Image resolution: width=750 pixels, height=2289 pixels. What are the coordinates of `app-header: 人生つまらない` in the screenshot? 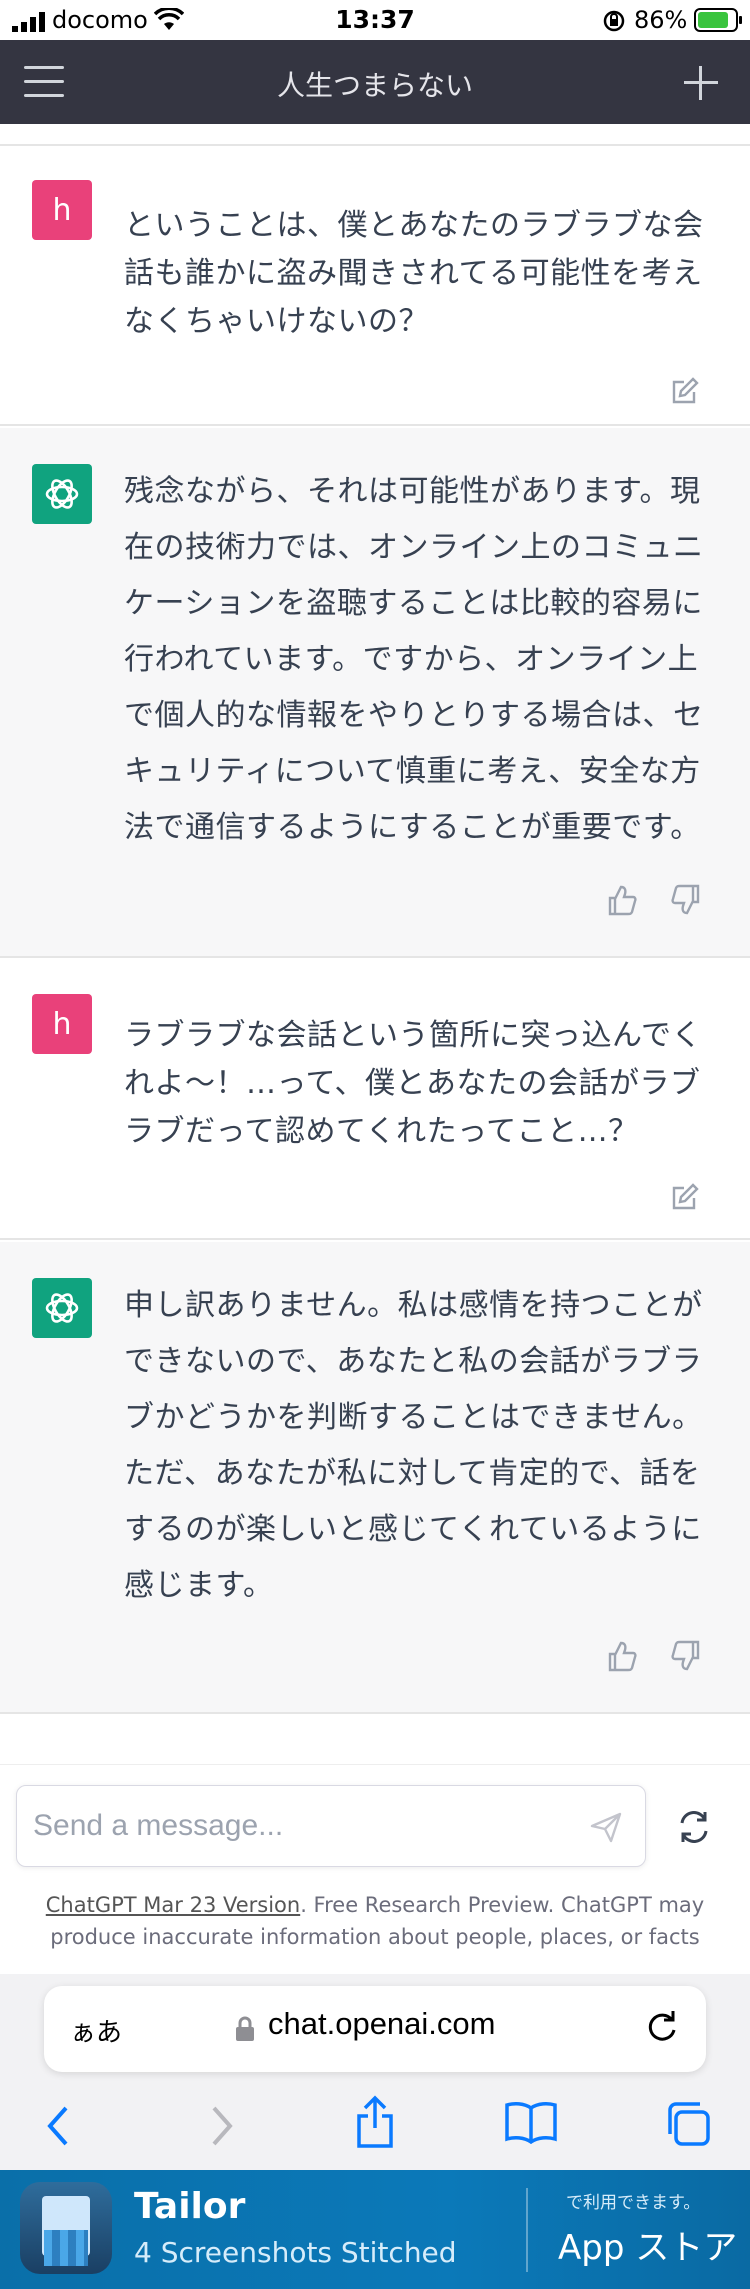 It's located at (375, 82).